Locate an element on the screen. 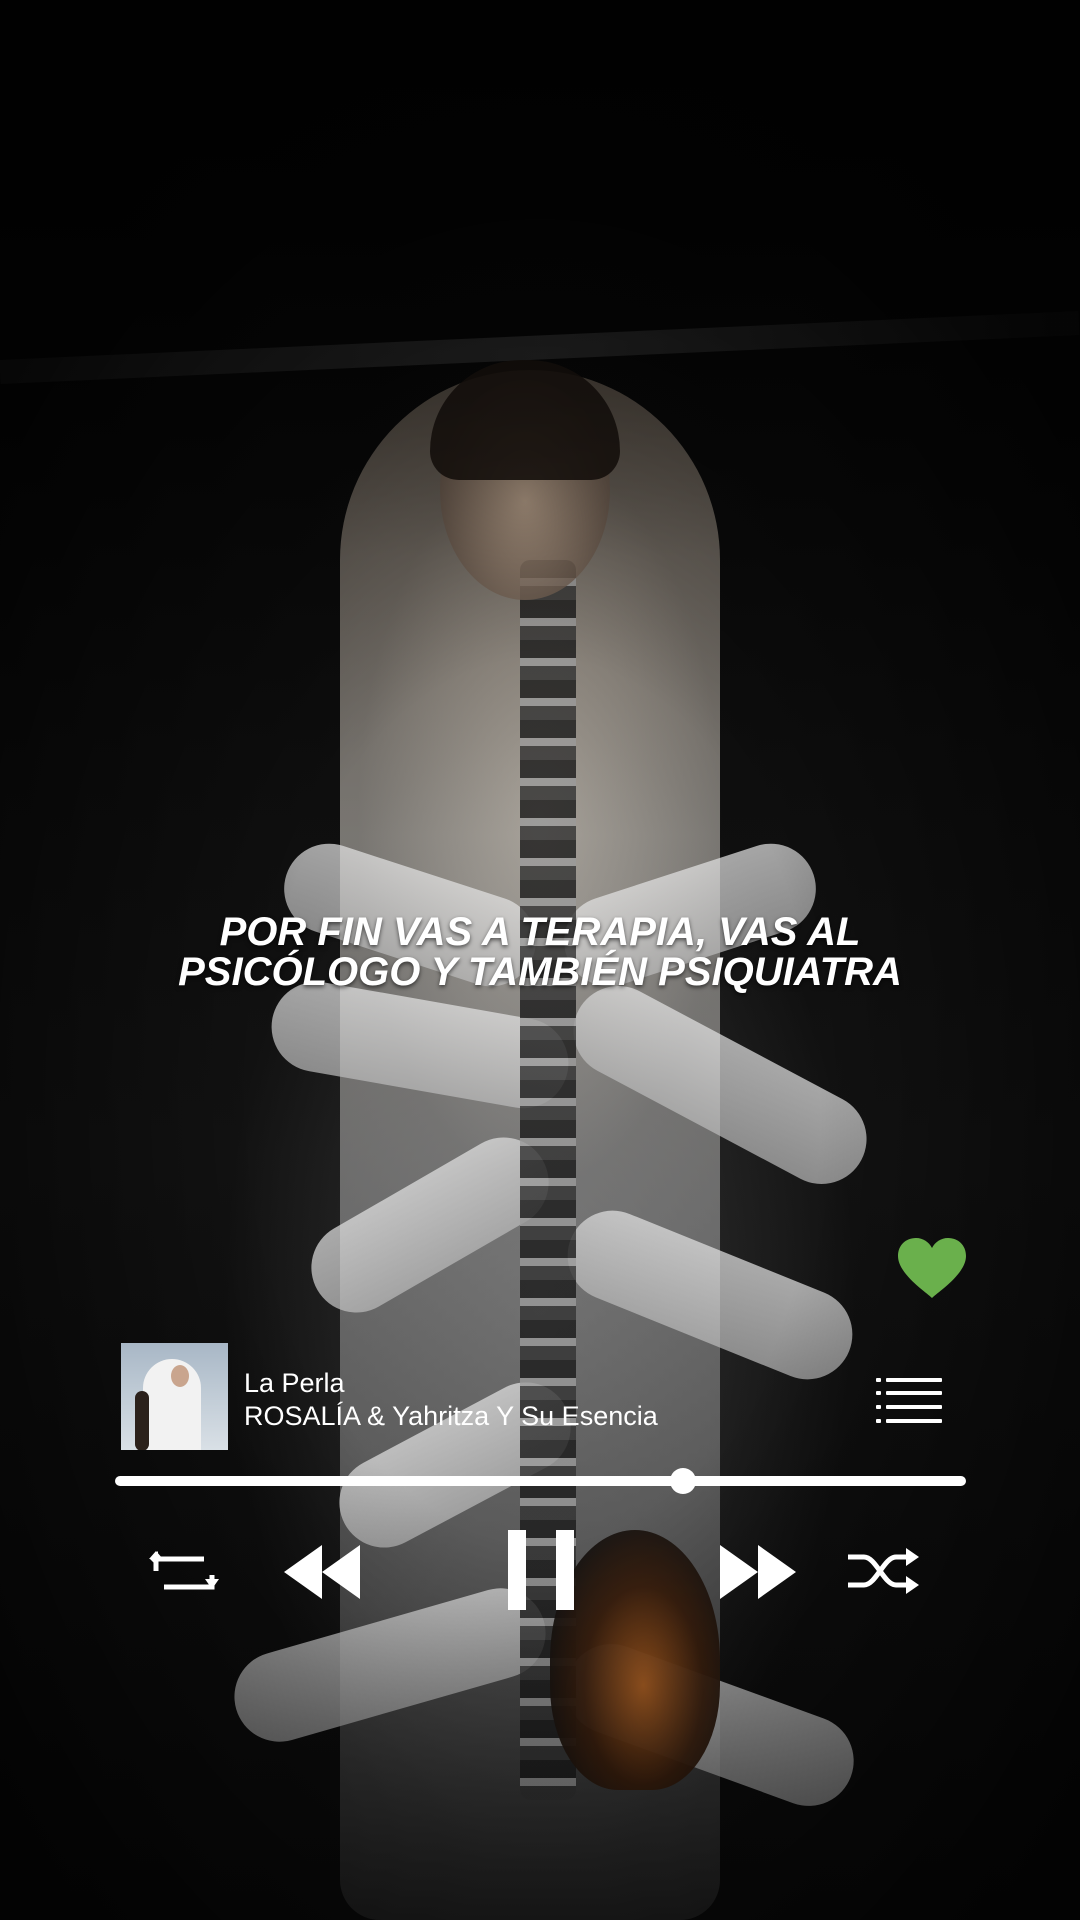  progress-scrubber is located at coordinates (682, 1481).